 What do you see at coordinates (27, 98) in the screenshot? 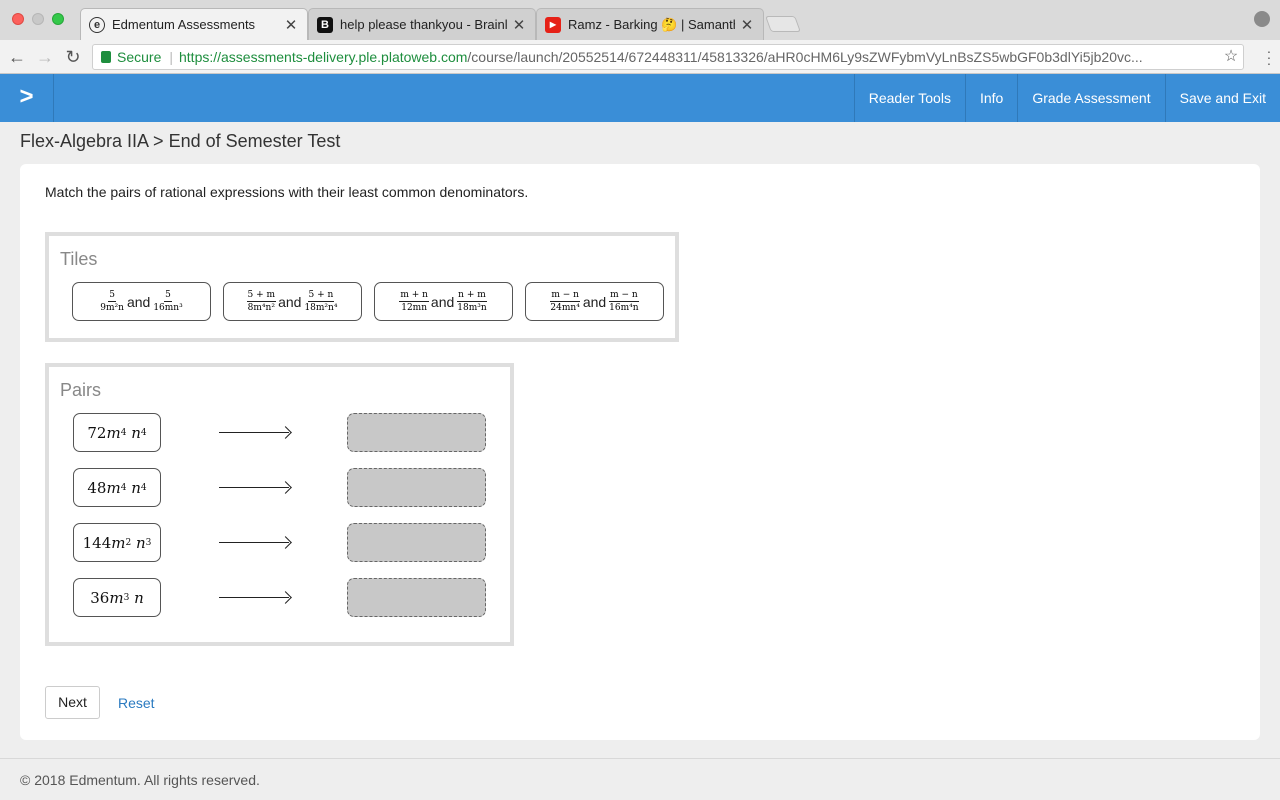
I see `expand-menu-icon: >` at bounding box center [27, 98].